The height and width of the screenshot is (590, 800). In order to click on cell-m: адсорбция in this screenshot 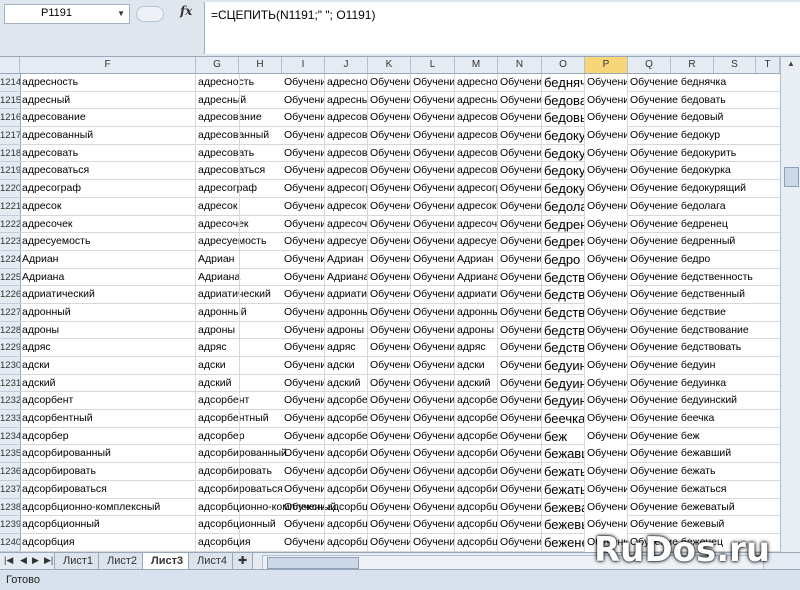, I will do `click(476, 542)`.